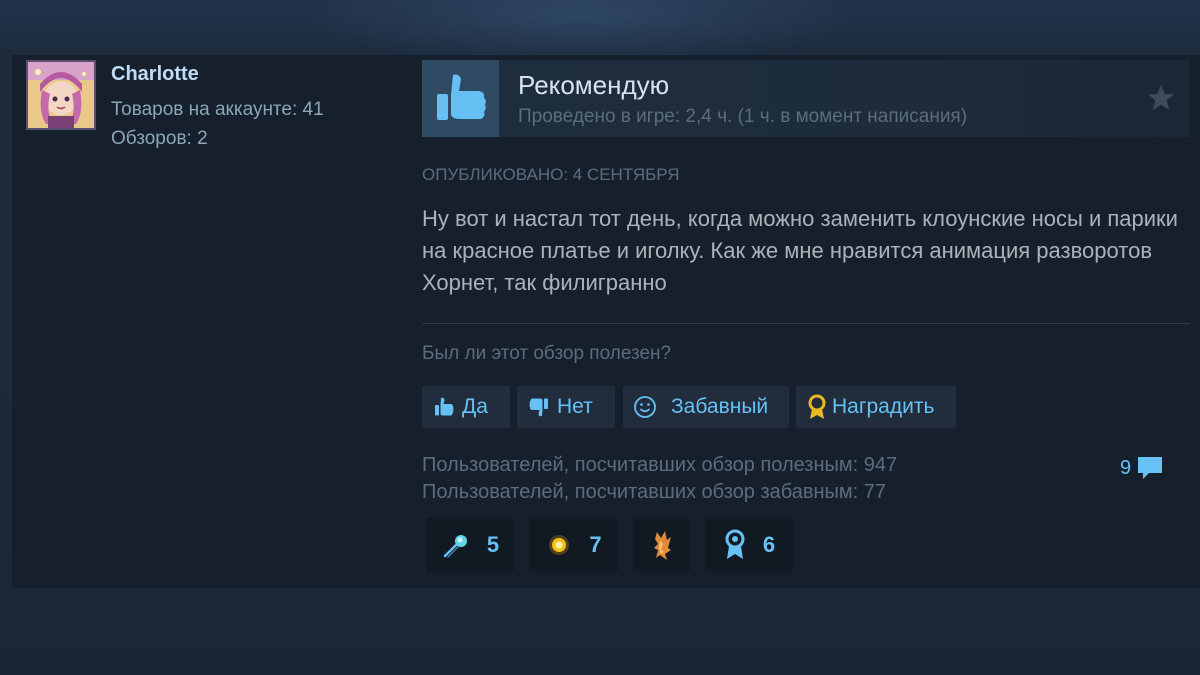  I want to click on award-ribbon-icon, so click(817, 407).